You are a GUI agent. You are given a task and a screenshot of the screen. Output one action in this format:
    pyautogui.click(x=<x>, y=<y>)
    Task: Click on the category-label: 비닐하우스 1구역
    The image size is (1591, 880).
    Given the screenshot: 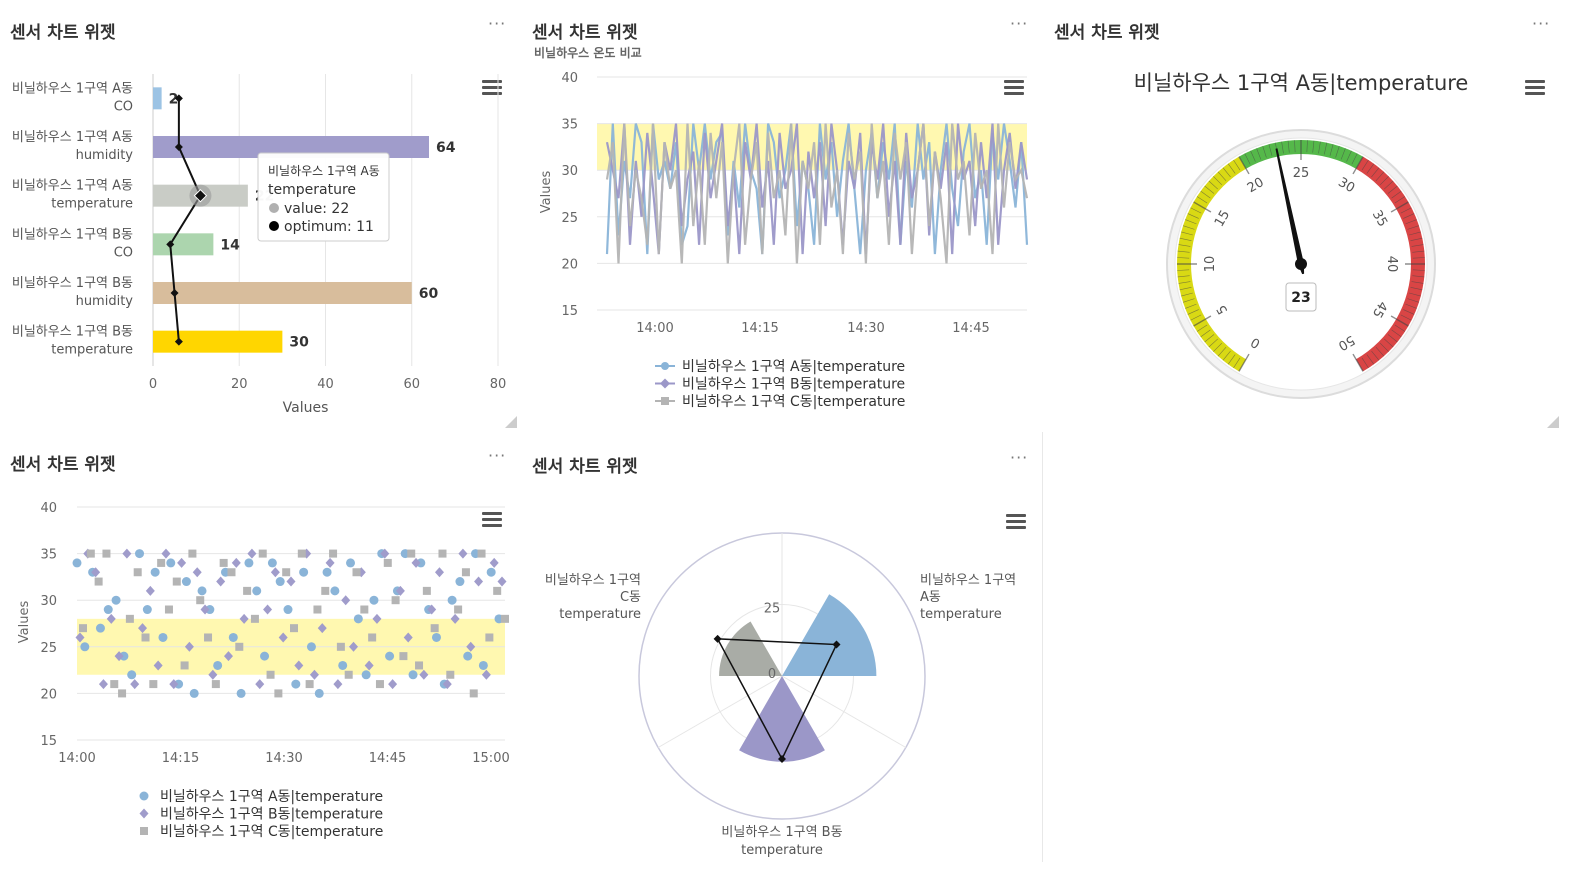 What is the action you would take?
    pyautogui.click(x=968, y=580)
    